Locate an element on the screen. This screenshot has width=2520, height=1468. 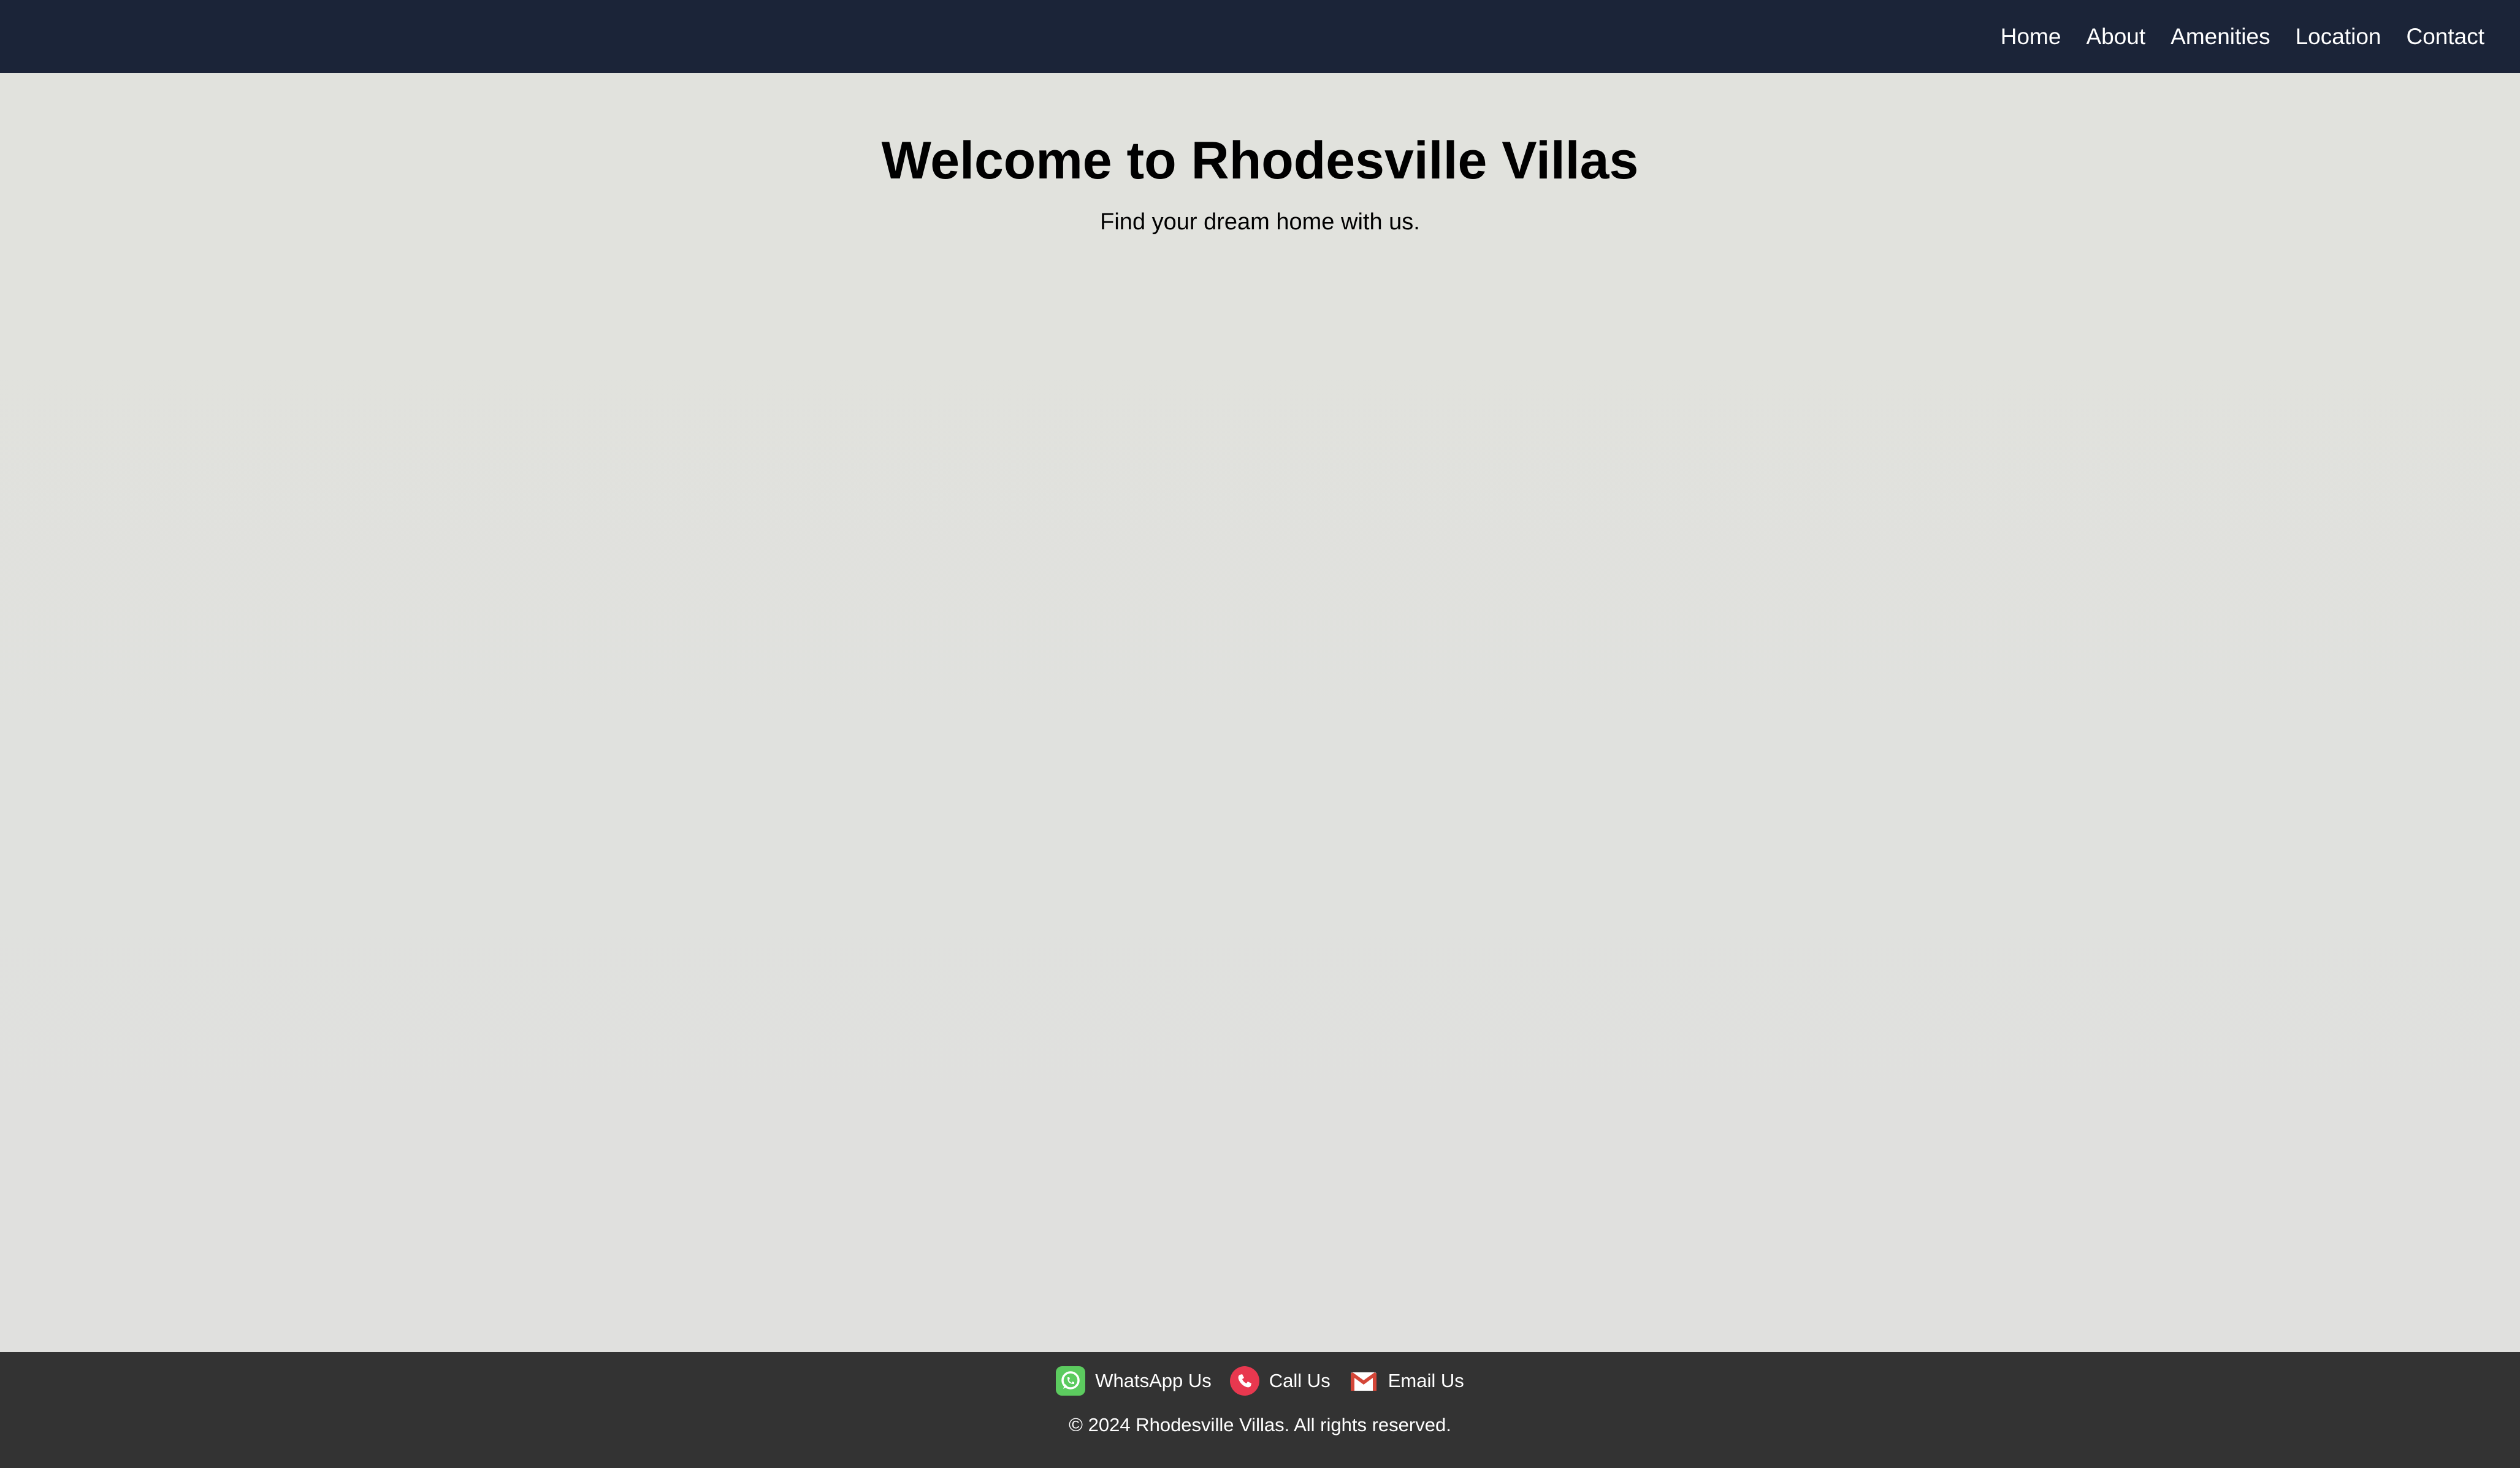
nav-link-amenities: Amenities is located at coordinates (2220, 36).